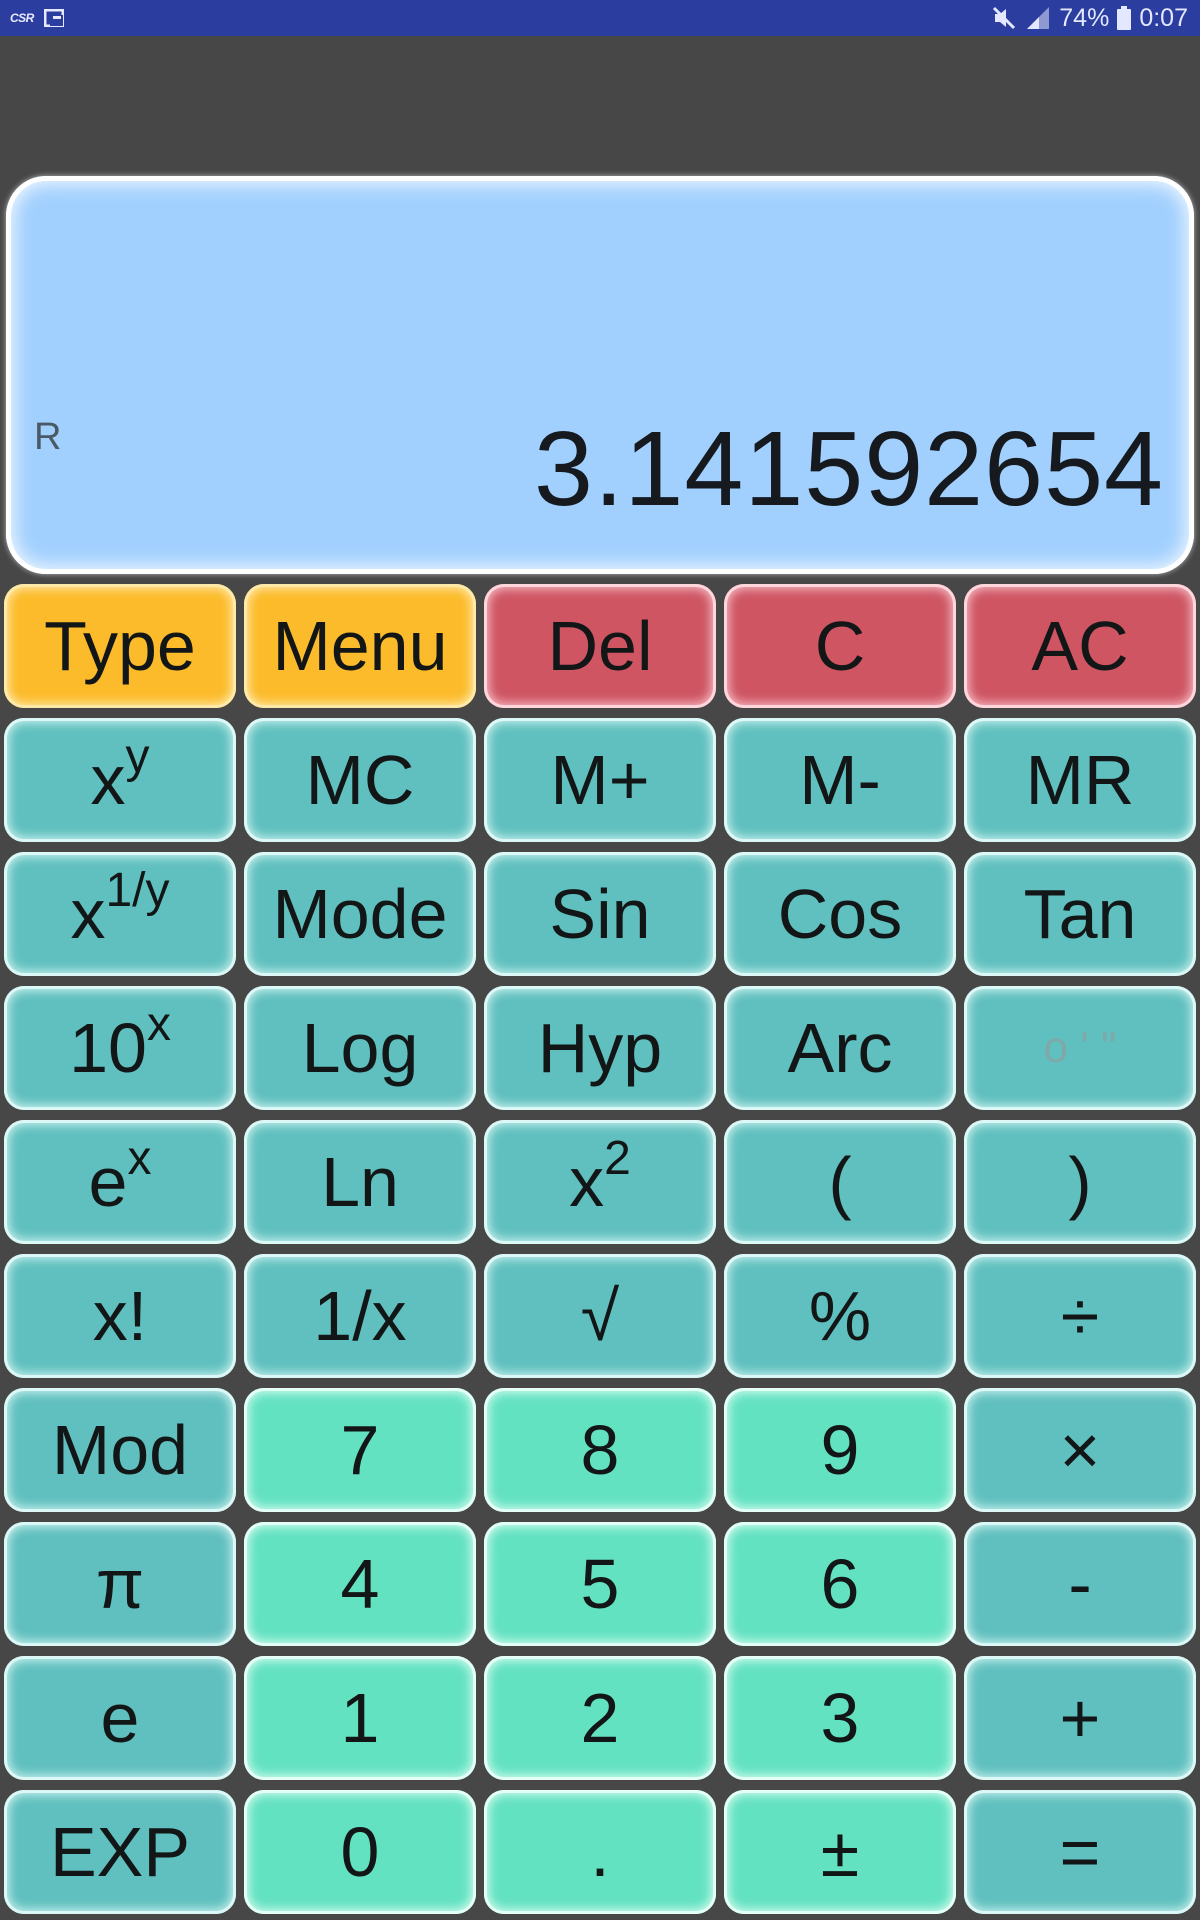 The height and width of the screenshot is (1920, 1200). I want to click on multiply-button: ×, so click(1080, 1450).